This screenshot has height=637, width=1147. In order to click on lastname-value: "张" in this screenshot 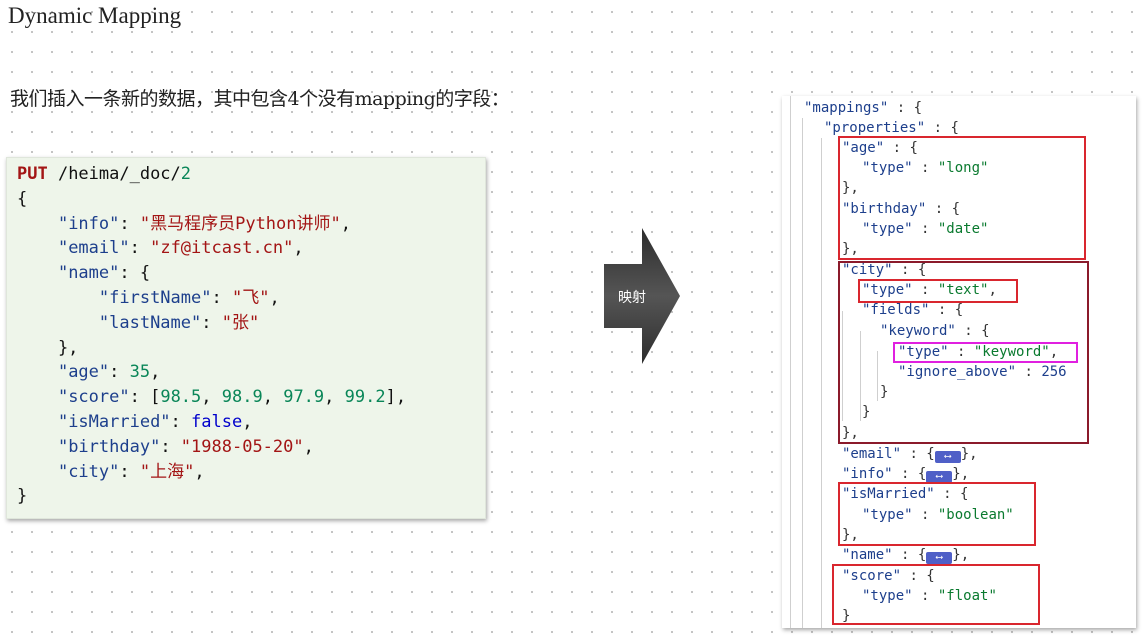, I will do `click(240, 322)`.